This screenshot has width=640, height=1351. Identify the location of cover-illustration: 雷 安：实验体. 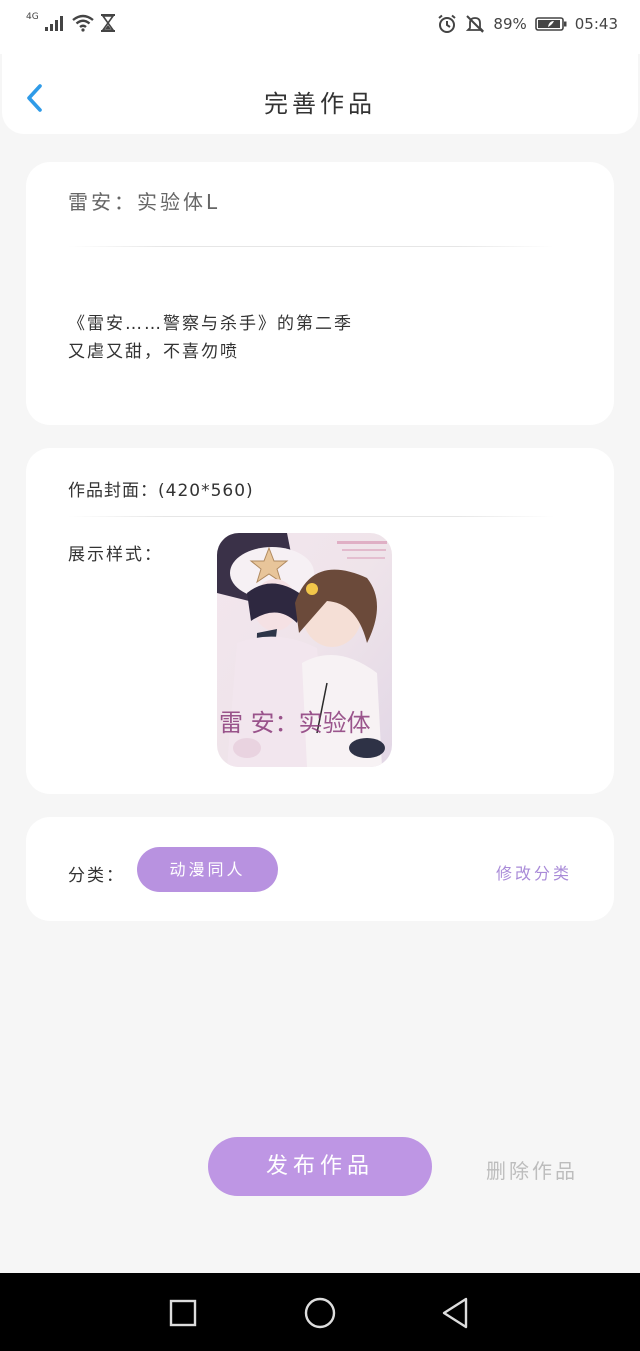
(304, 650).